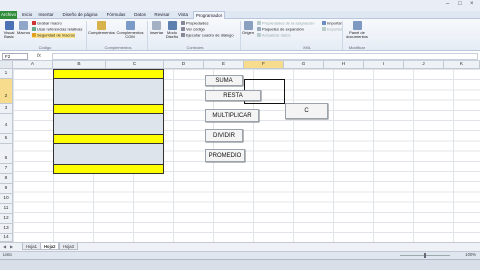 The image size is (480, 270). I want to click on suma-button: SUMA, so click(224, 80).